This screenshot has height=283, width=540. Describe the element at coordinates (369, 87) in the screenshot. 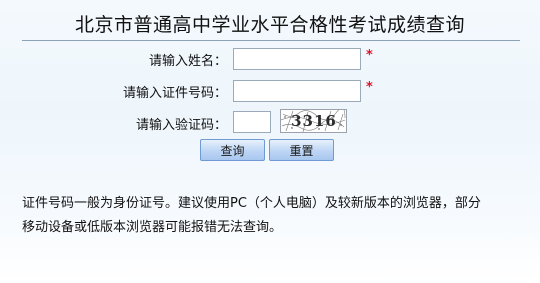

I see `id-number-required-mark: *` at that location.